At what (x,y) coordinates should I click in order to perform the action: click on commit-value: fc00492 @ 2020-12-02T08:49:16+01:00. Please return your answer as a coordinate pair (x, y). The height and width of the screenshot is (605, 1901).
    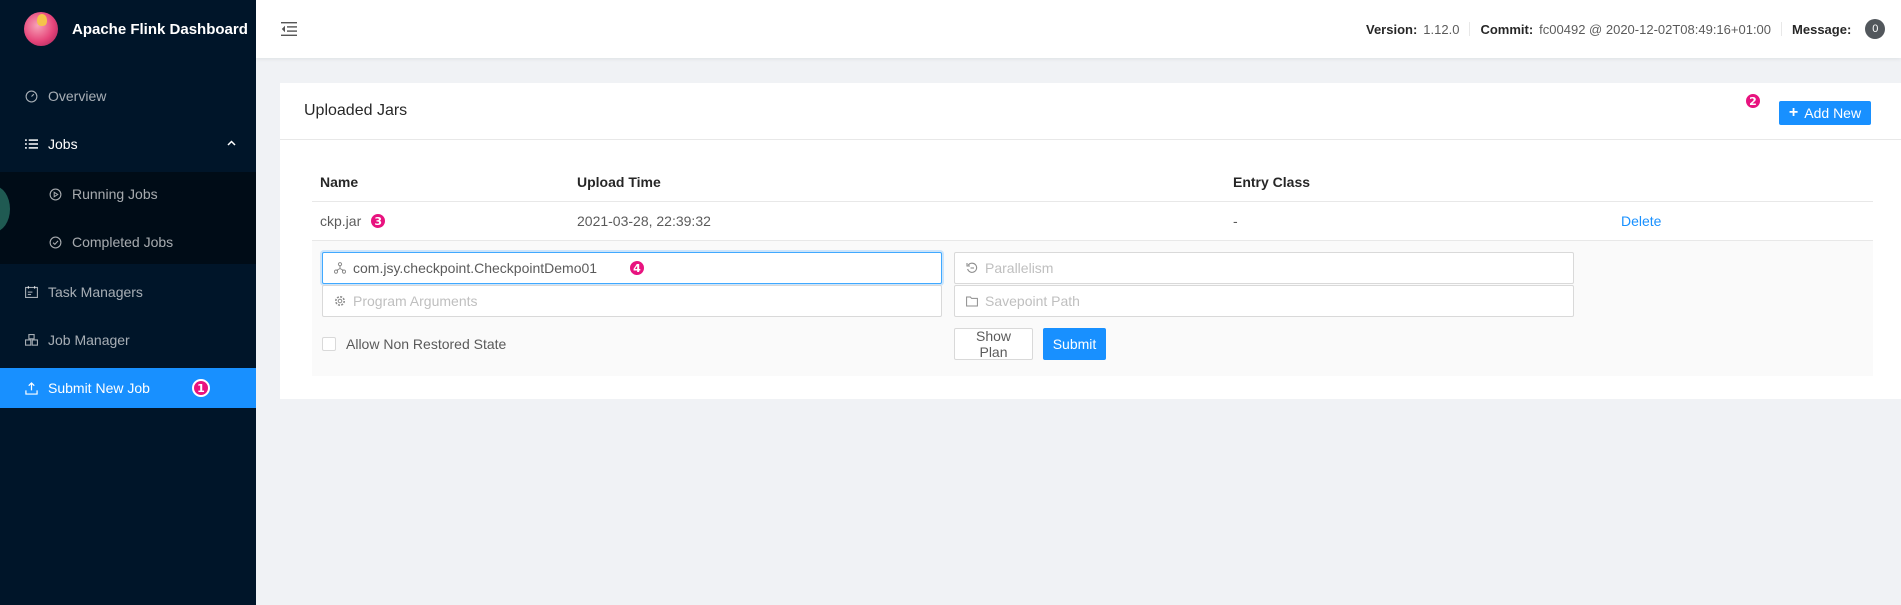
    Looking at the image, I should click on (1655, 29).